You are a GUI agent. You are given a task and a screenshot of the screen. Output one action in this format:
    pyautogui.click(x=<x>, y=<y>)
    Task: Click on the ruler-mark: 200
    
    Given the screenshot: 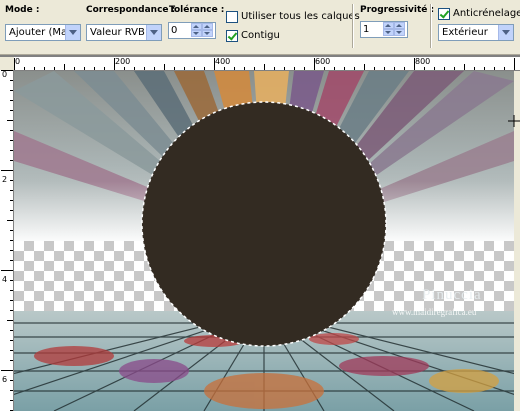 What is the action you would take?
    pyautogui.click(x=123, y=61)
    